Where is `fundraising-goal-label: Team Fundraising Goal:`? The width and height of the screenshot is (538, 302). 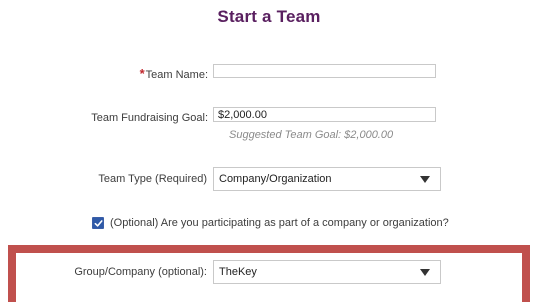
fundraising-goal-label: Team Fundraising Goal: is located at coordinates (149, 118).